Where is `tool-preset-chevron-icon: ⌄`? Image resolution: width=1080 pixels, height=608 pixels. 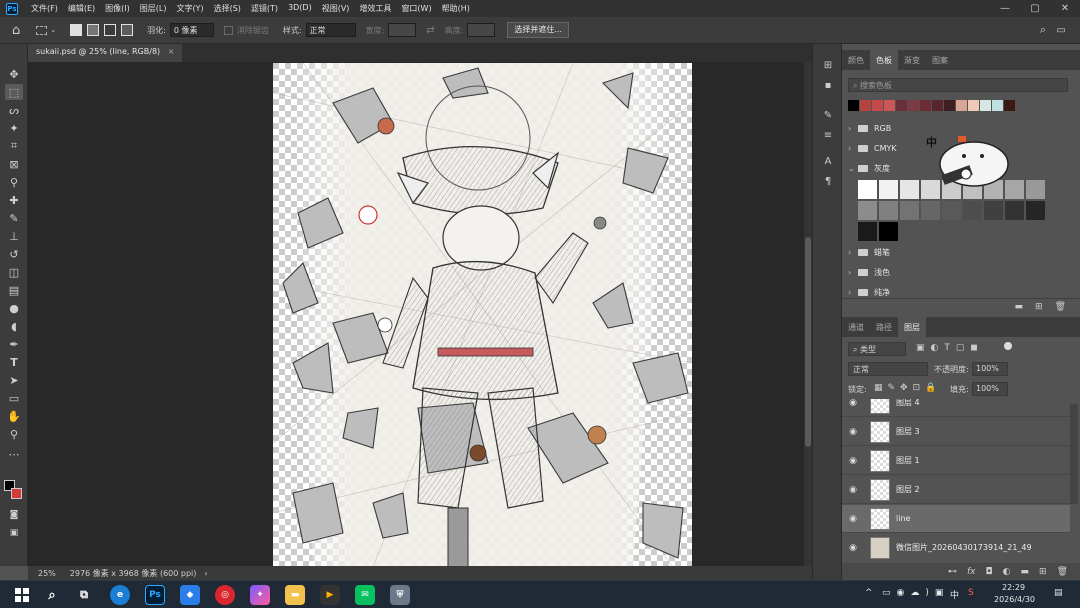 tool-preset-chevron-icon: ⌄ is located at coordinates (53, 30).